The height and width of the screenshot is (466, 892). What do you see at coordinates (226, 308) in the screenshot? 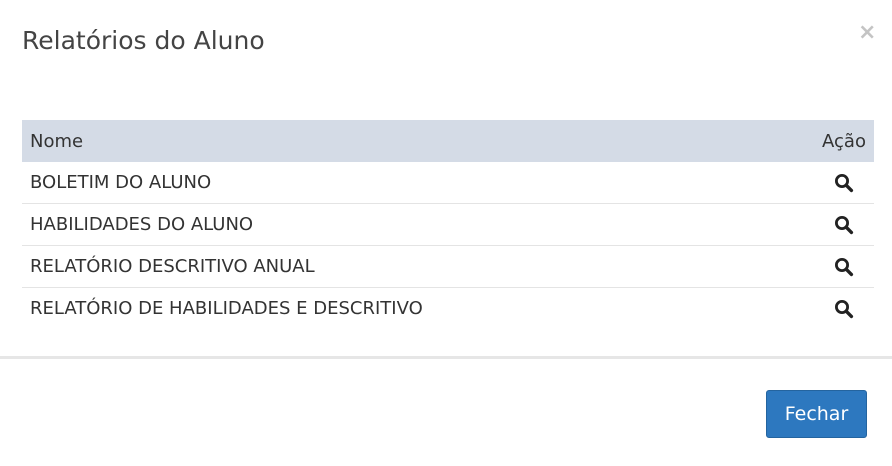
I see `report-name: RELATÓRIO DE HABILIDADES E DESCRITIVO` at bounding box center [226, 308].